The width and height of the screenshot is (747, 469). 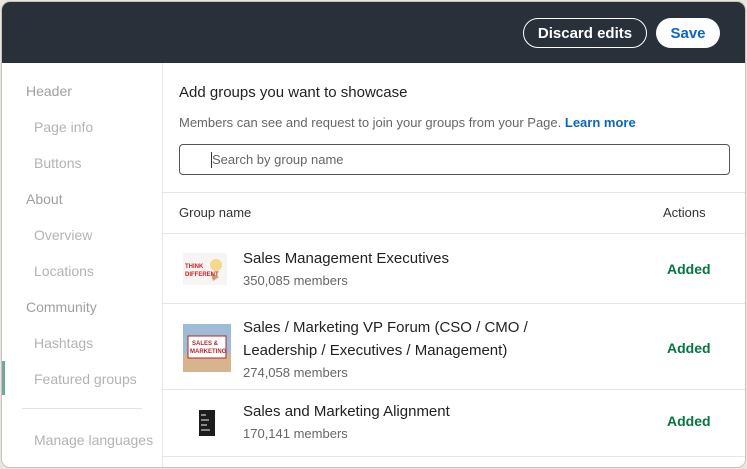 I want to click on learn-more-link: Learn more, so click(x=600, y=122).